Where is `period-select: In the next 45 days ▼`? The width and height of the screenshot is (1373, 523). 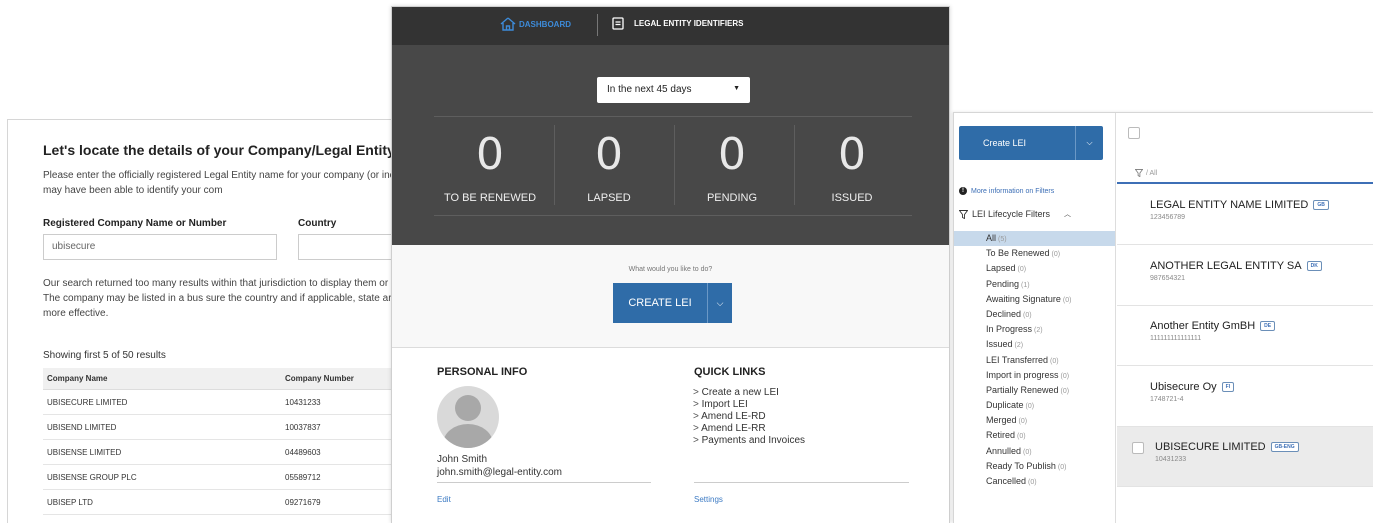
period-select: In the next 45 days ▼ is located at coordinates (673, 90).